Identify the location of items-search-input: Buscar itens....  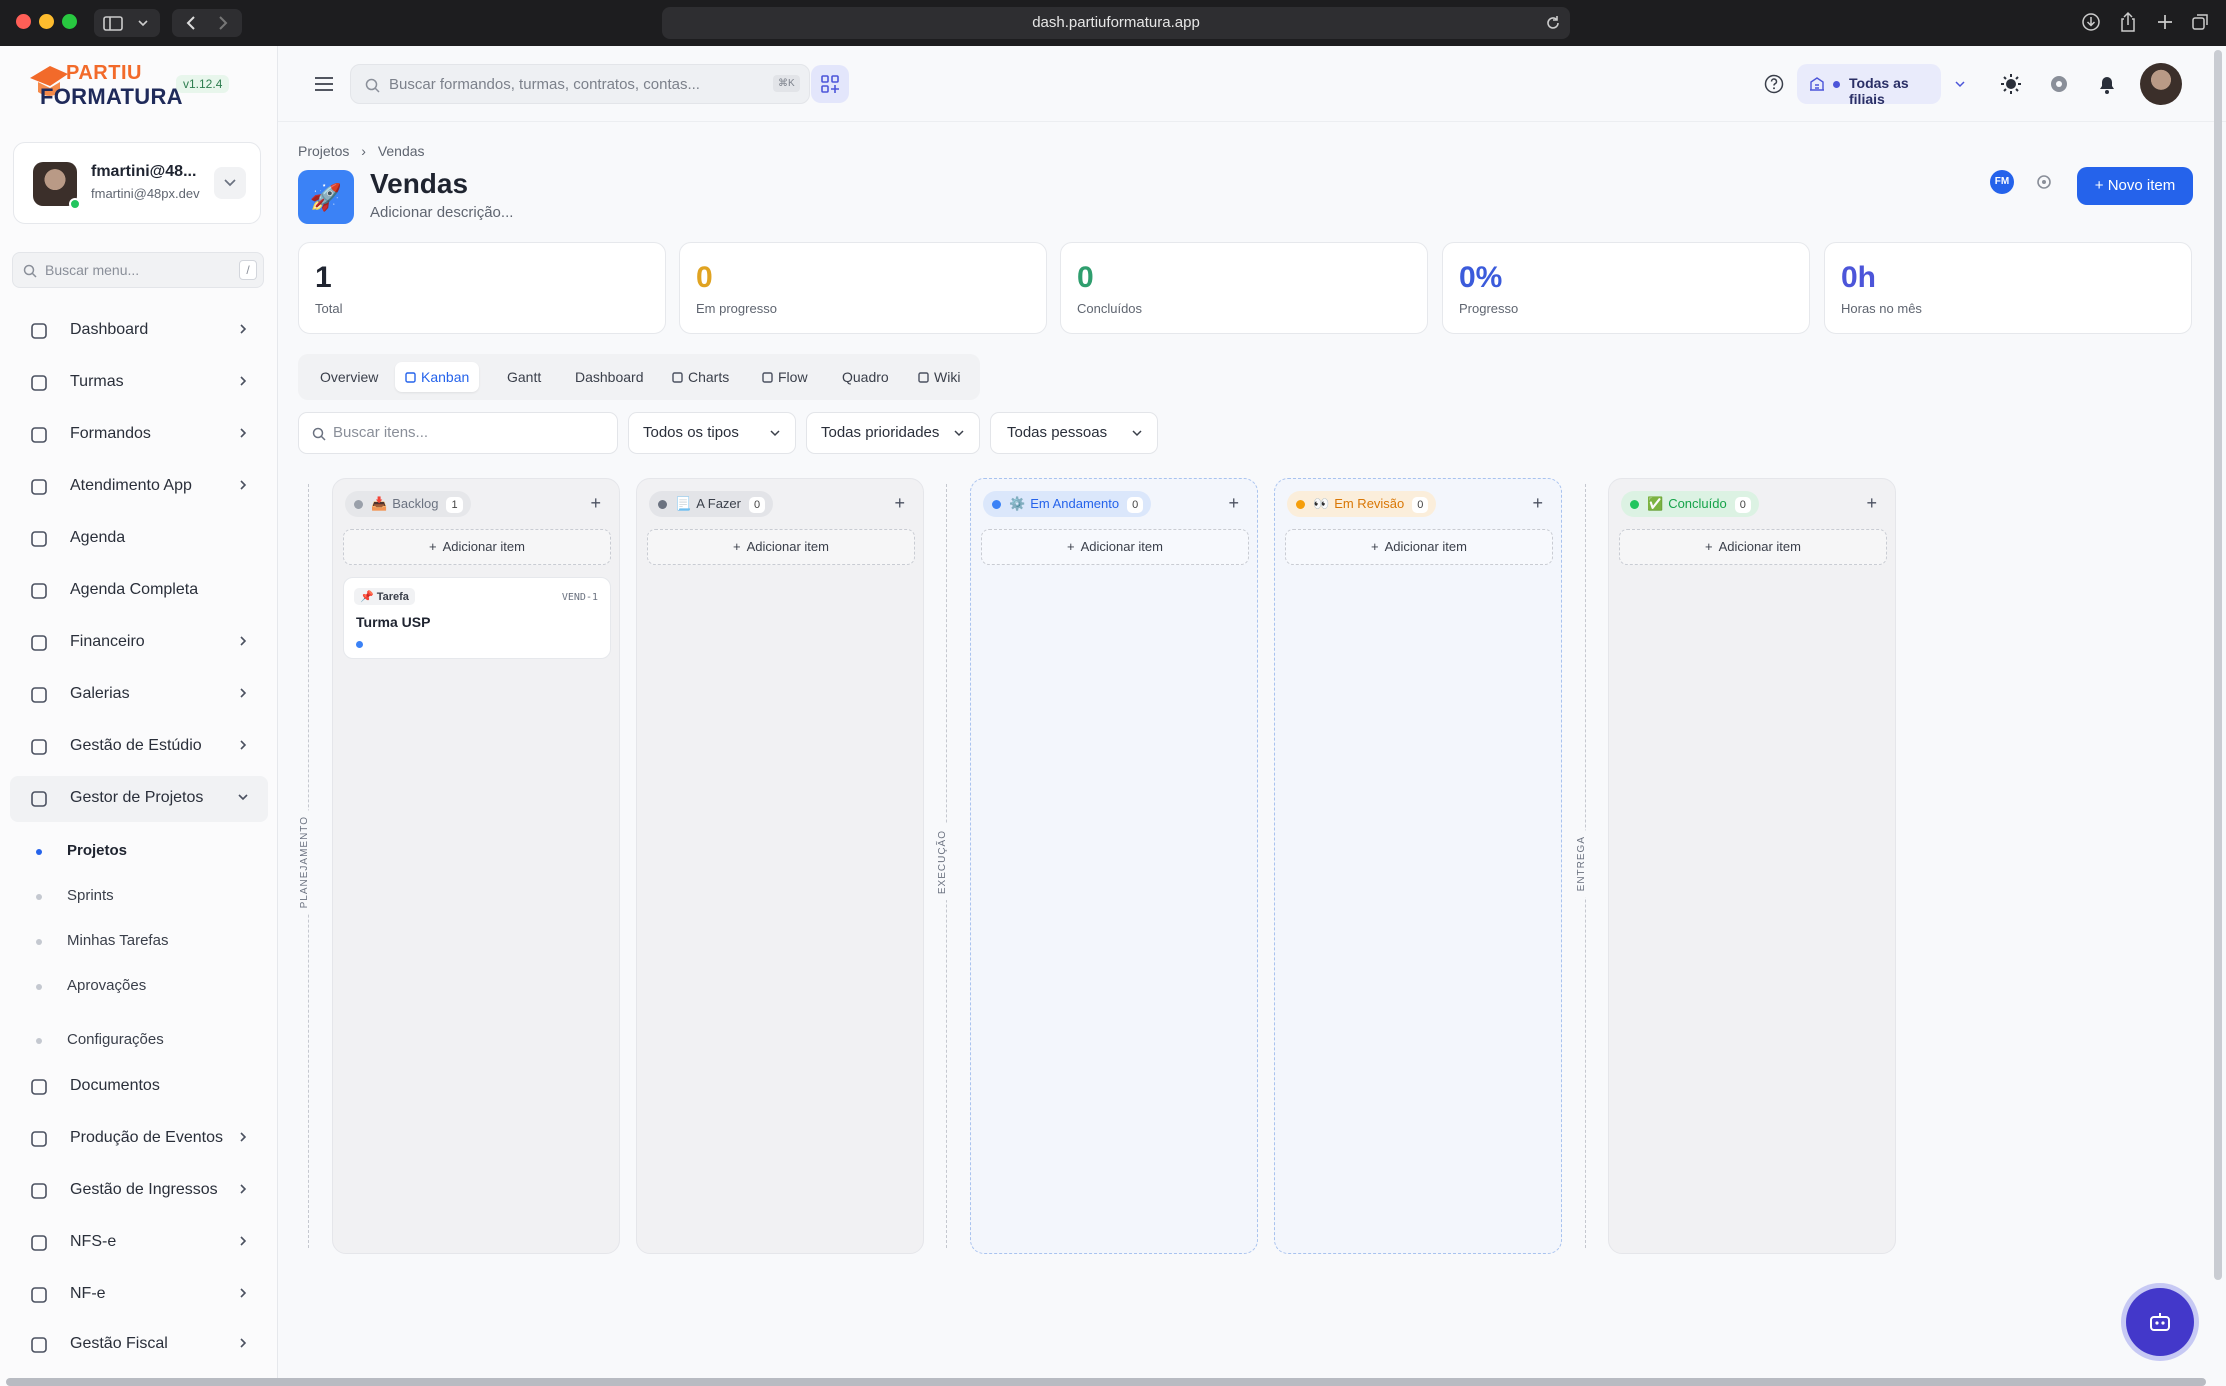
(458, 433).